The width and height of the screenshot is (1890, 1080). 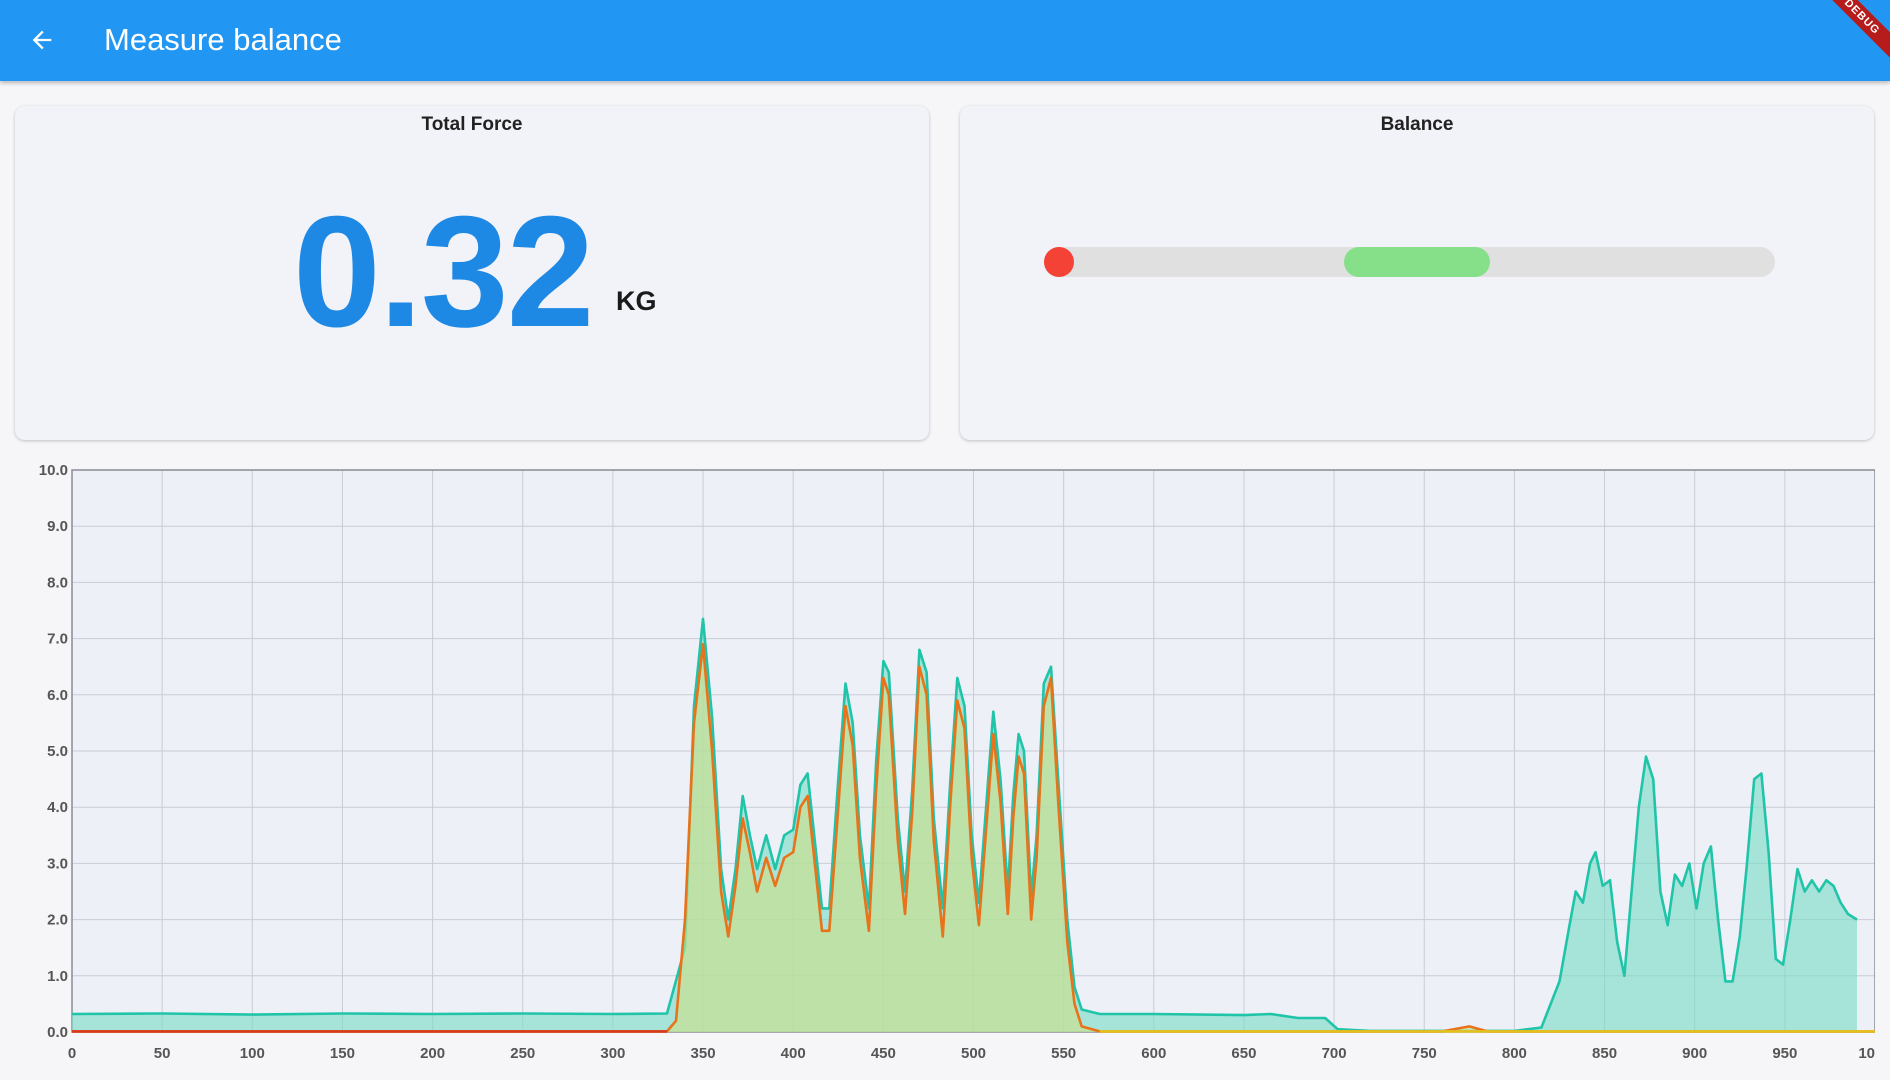 What do you see at coordinates (57, 751) in the screenshot?
I see `y-tick-label: 5.0` at bounding box center [57, 751].